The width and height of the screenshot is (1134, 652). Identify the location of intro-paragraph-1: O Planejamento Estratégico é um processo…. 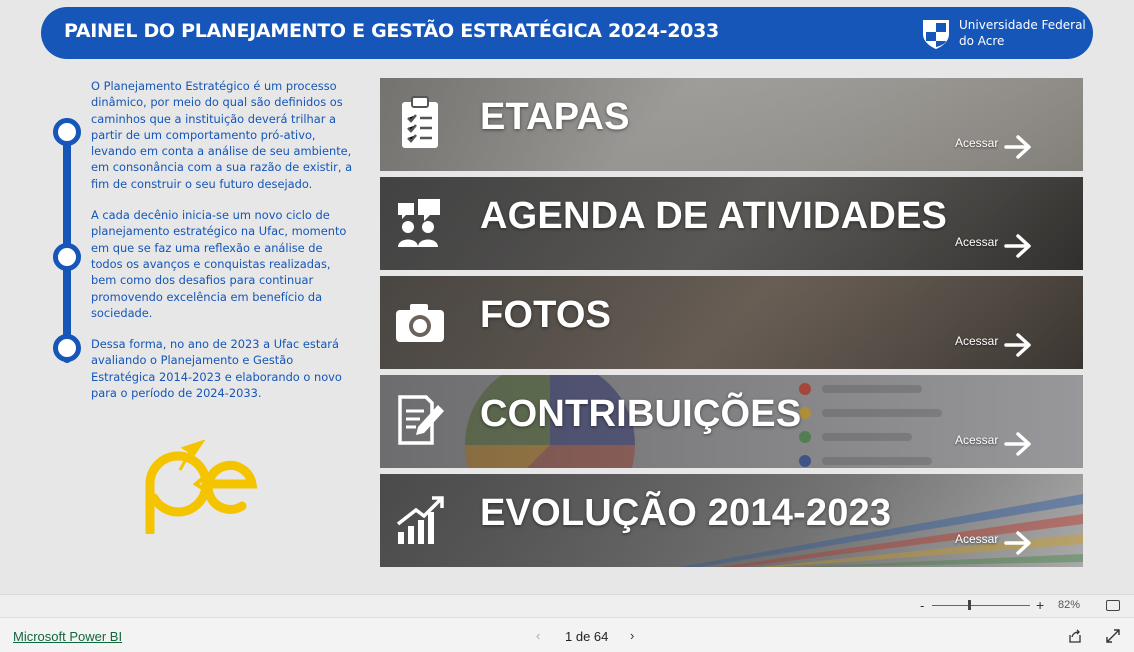
(222, 135).